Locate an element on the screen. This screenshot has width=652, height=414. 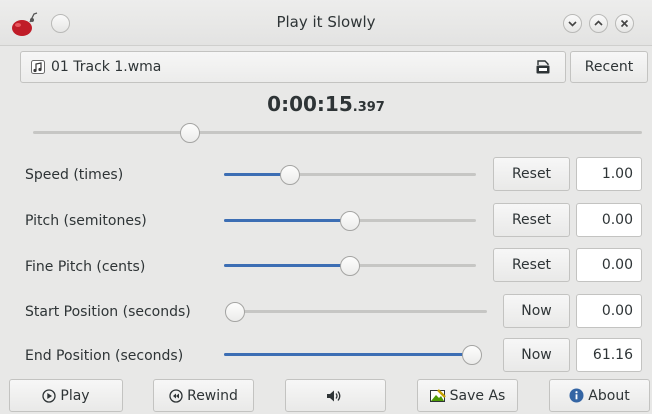
speed-slider-thumb is located at coordinates (290, 175).